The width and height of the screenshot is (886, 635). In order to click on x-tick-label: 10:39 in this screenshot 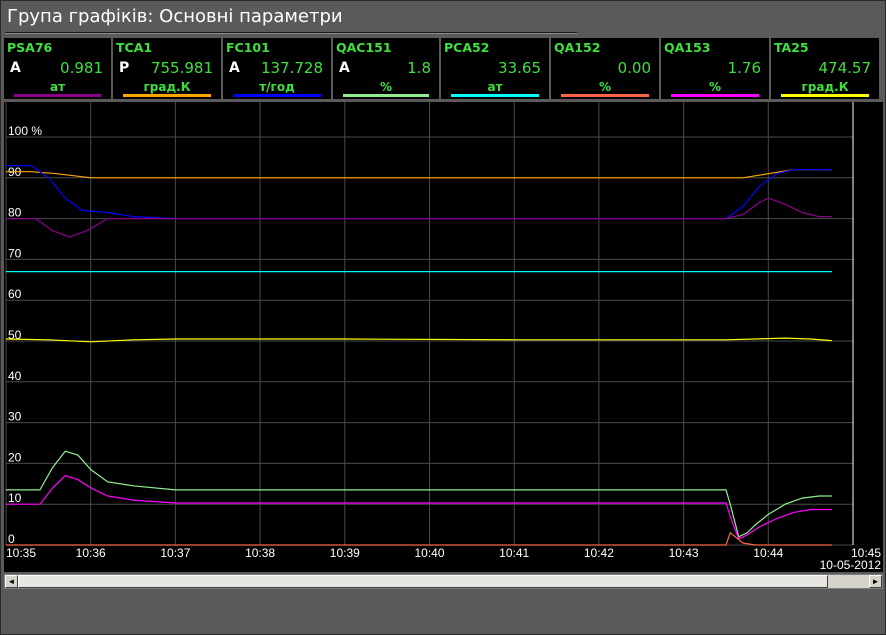, I will do `click(345, 553)`.